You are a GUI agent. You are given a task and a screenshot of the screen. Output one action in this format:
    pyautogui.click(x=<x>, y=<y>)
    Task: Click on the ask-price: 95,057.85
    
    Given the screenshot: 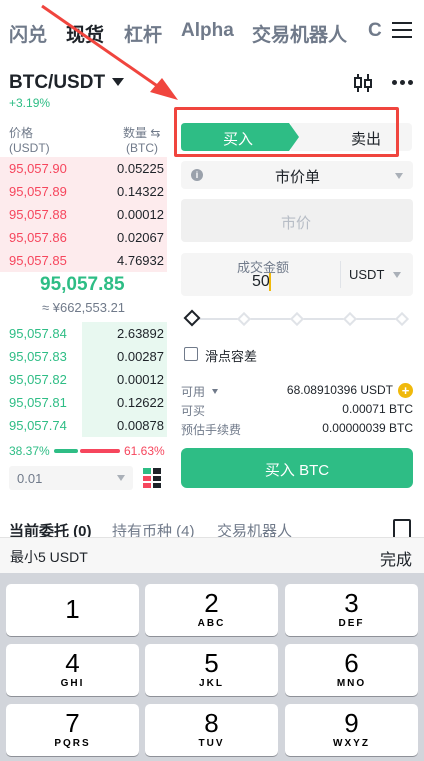 What is the action you would take?
    pyautogui.click(x=38, y=260)
    